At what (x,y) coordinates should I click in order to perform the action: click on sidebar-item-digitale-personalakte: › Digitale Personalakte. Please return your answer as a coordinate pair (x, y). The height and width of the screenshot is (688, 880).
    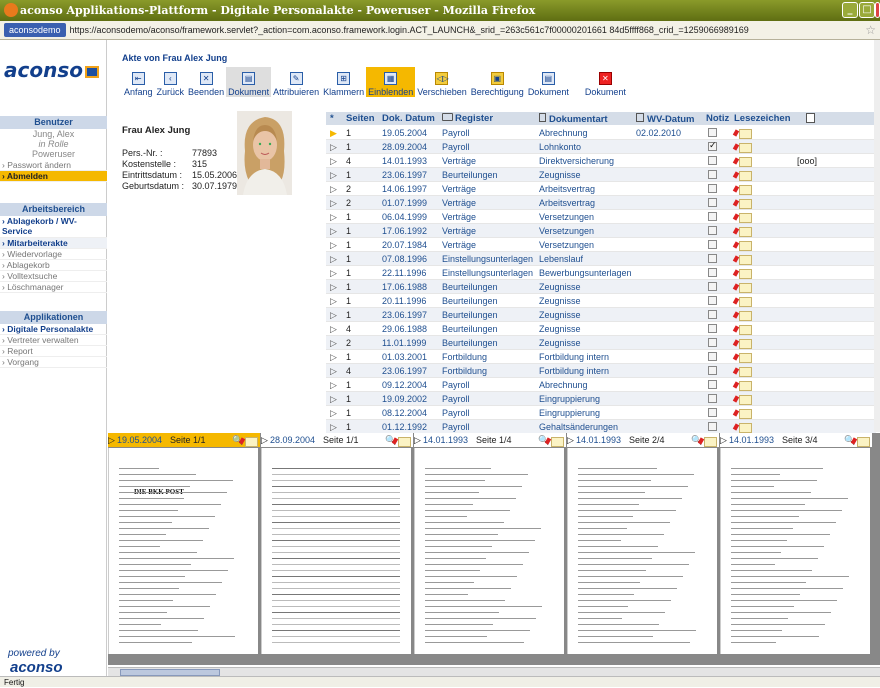
    Looking at the image, I should click on (53, 329).